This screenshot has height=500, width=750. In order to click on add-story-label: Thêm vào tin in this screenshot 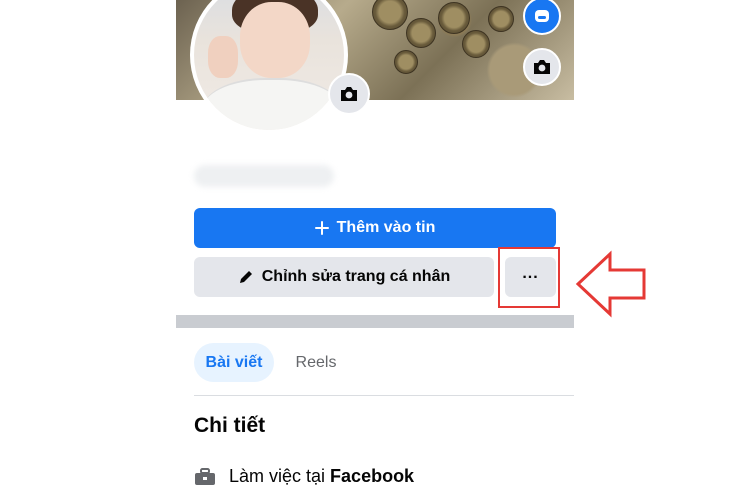, I will do `click(386, 227)`.